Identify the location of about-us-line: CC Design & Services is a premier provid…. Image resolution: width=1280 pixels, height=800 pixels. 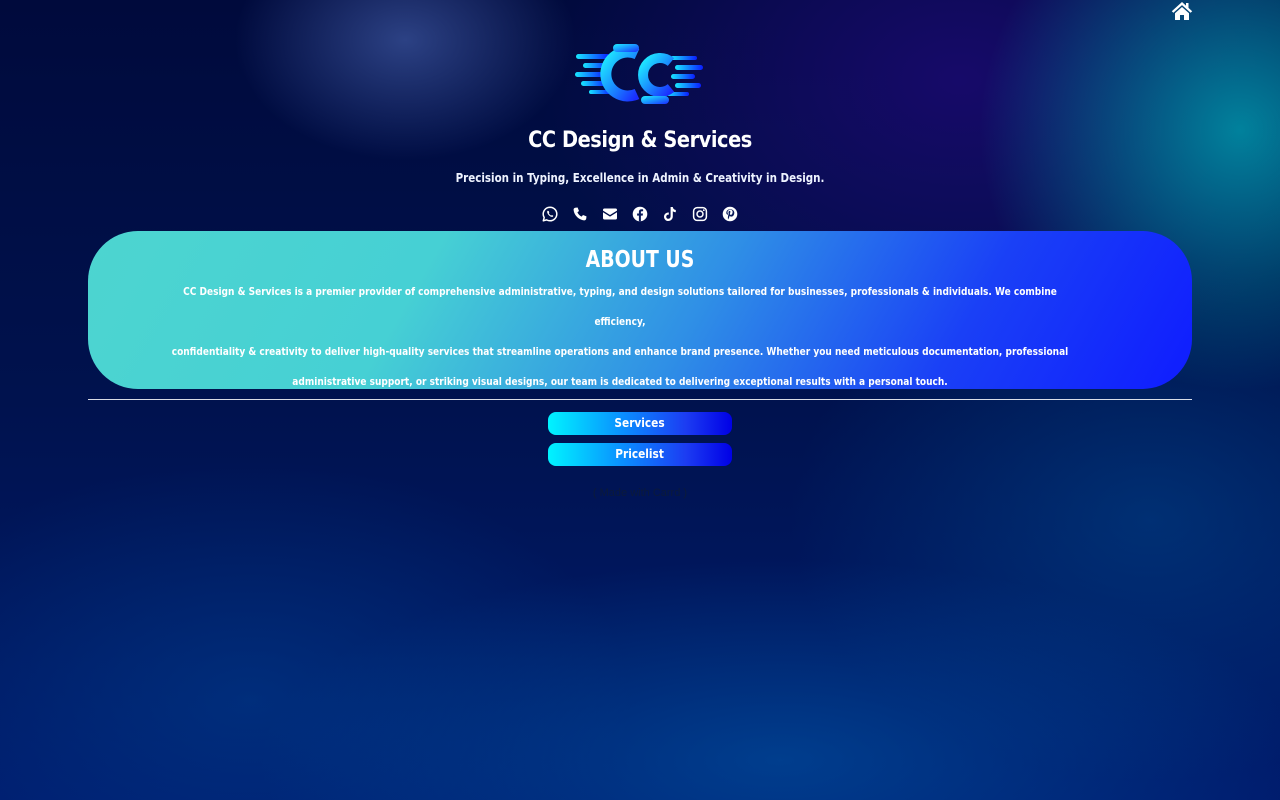
(620, 306).